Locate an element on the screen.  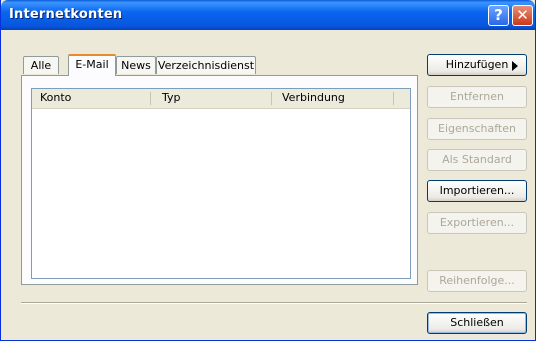
column-header-connection: Verbindung is located at coordinates (334, 98).